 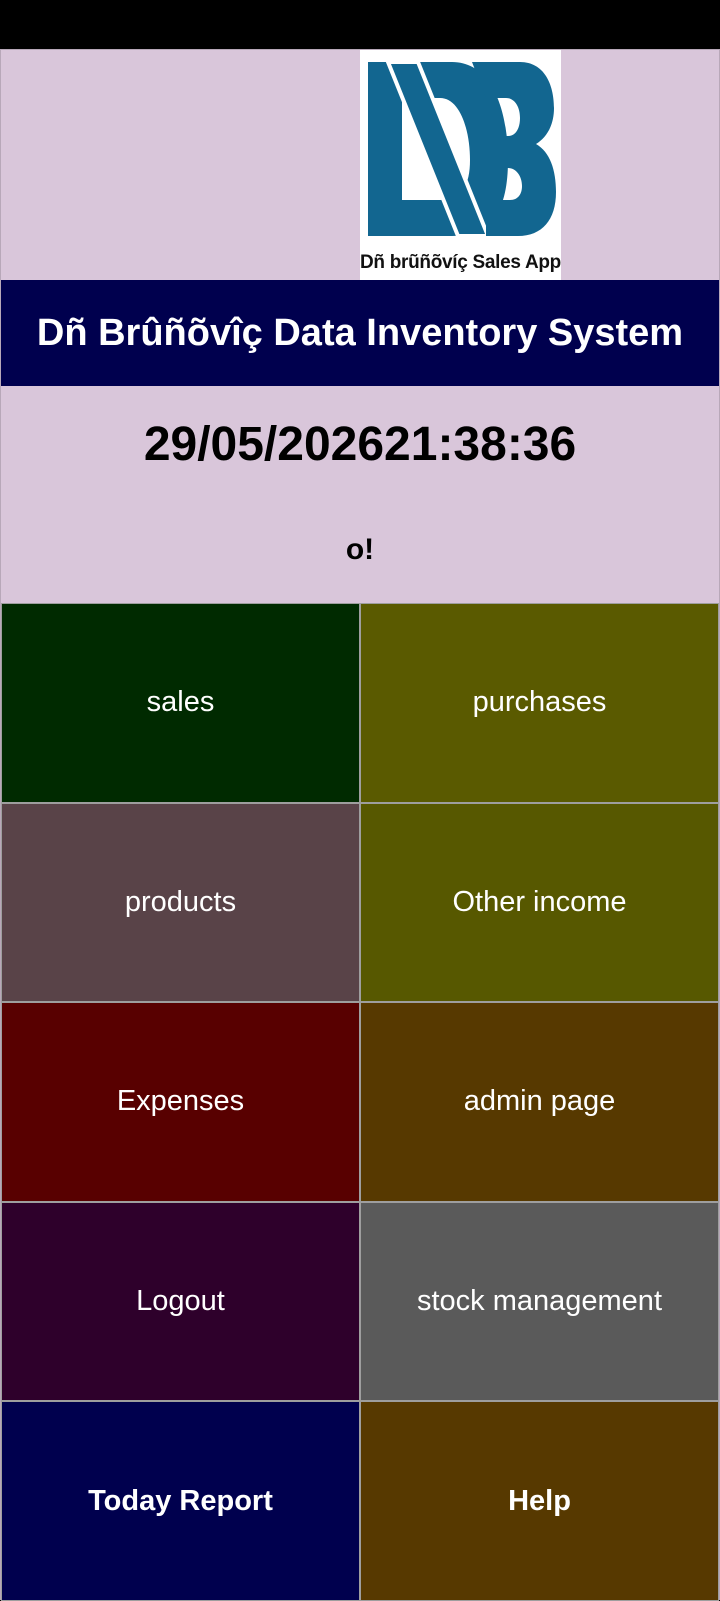 I want to click on products-button: products, so click(x=180, y=902).